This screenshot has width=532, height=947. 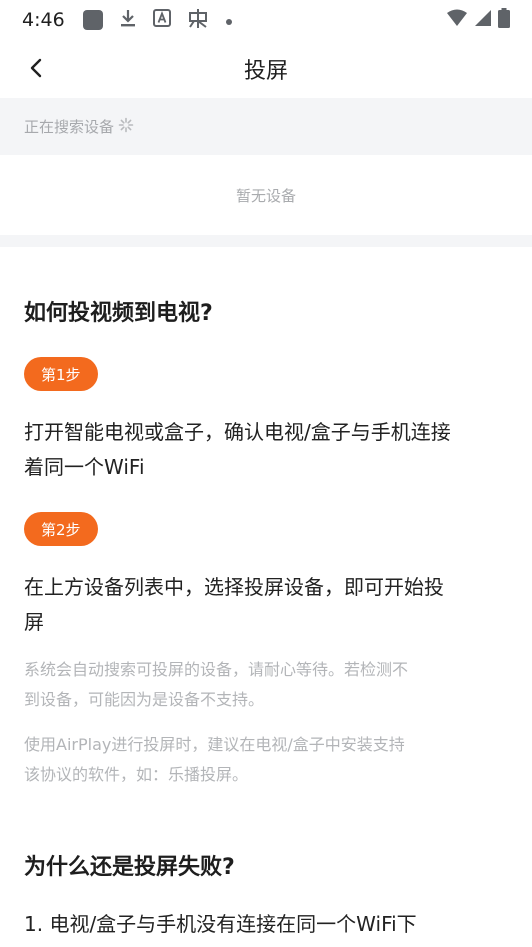 What do you see at coordinates (129, 867) in the screenshot?
I see `failure-heading: 为什么还是投屏失败?` at bounding box center [129, 867].